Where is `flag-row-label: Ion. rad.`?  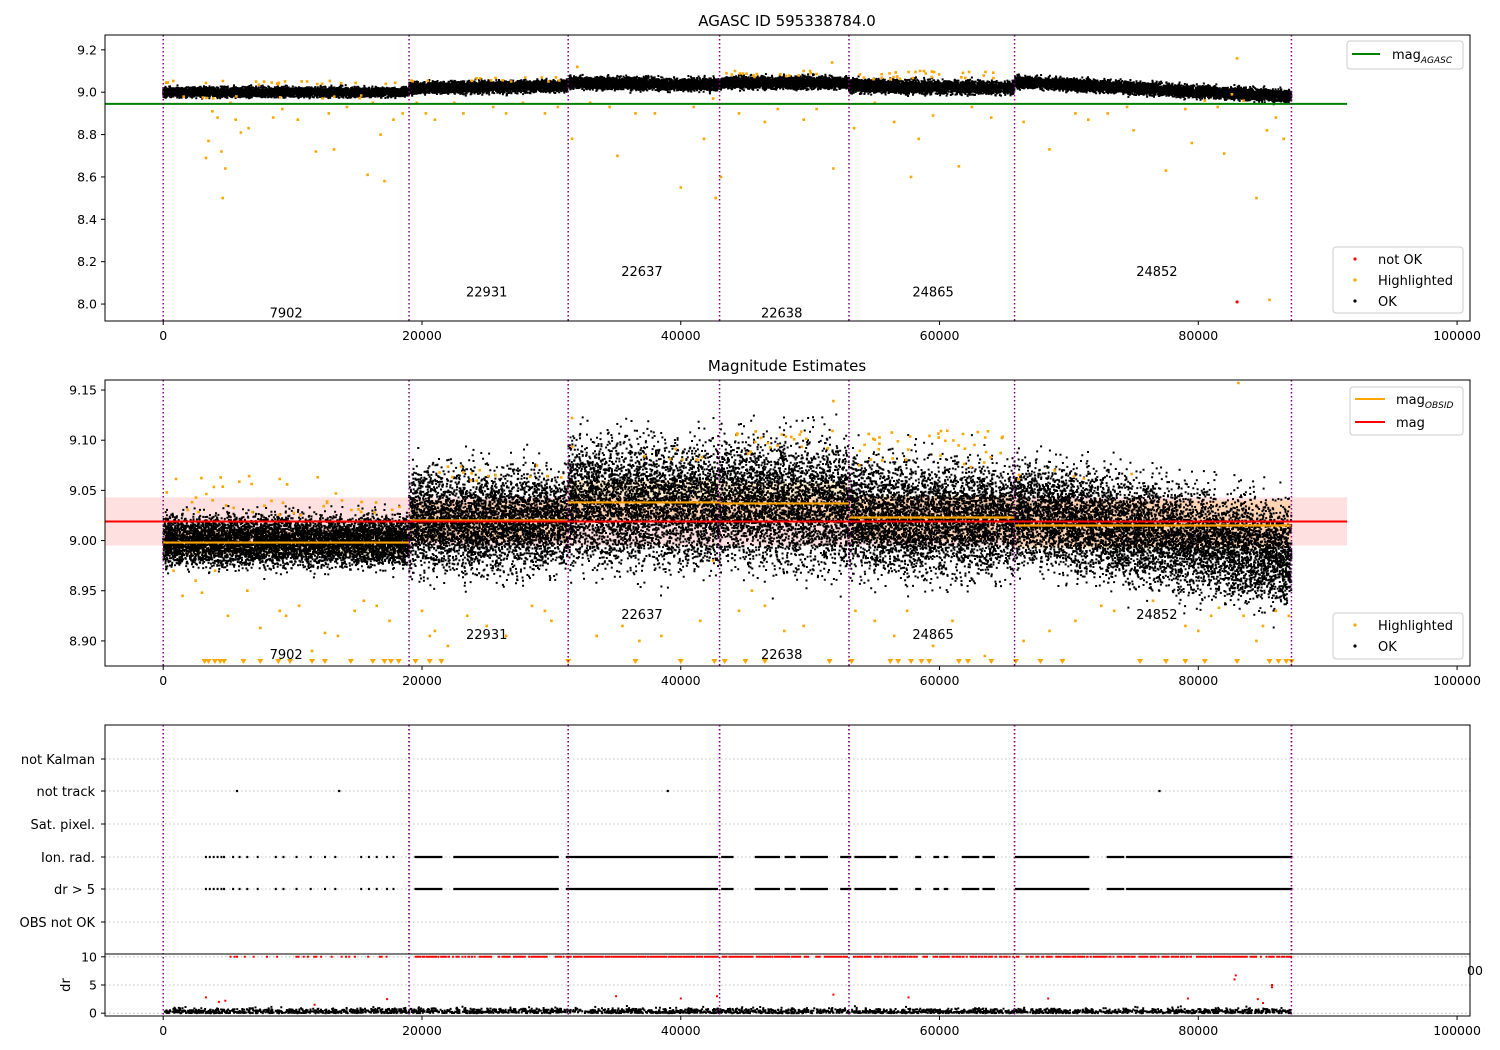
flag-row-label: Ion. rad. is located at coordinates (68, 858).